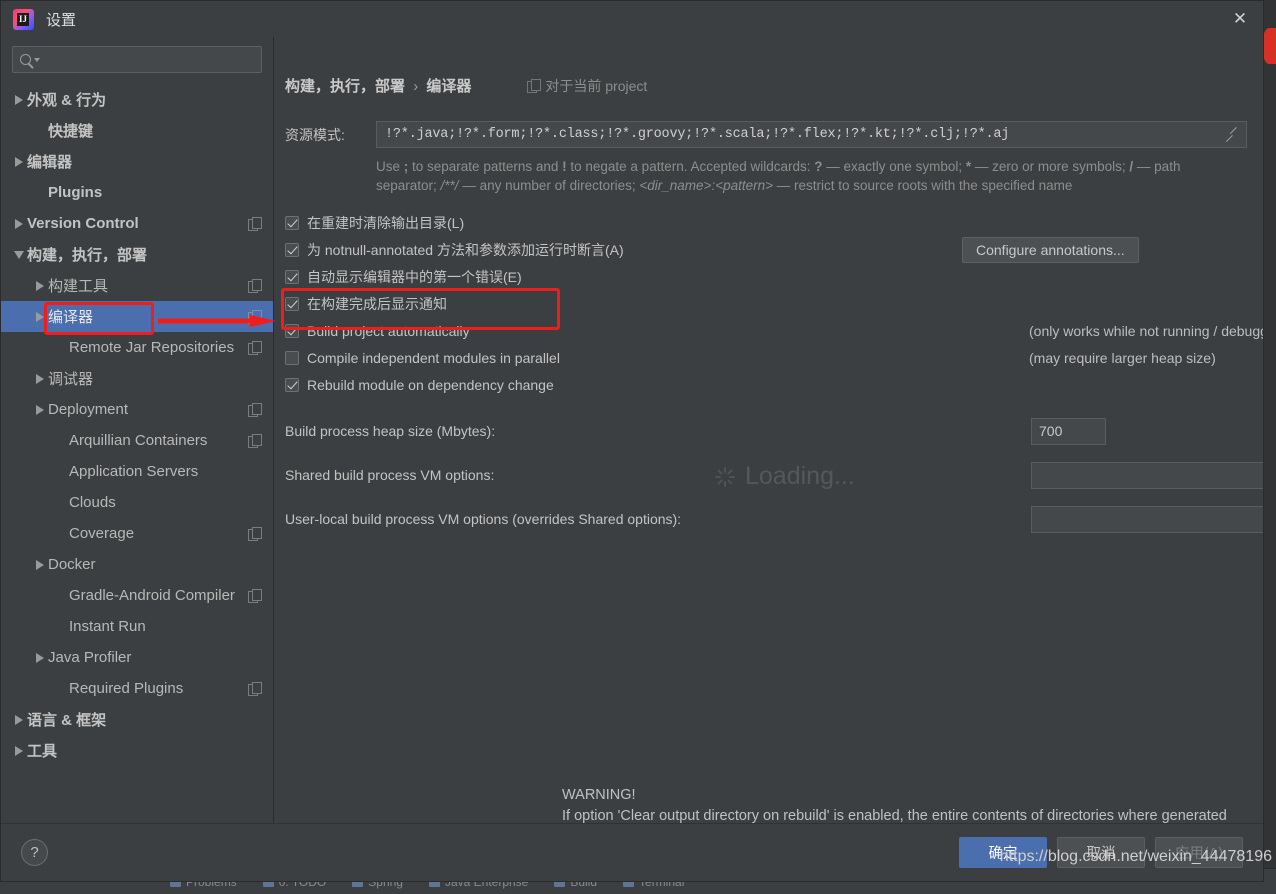  What do you see at coordinates (71, 379) in the screenshot?
I see `sidebar-item-label: 调试器` at bounding box center [71, 379].